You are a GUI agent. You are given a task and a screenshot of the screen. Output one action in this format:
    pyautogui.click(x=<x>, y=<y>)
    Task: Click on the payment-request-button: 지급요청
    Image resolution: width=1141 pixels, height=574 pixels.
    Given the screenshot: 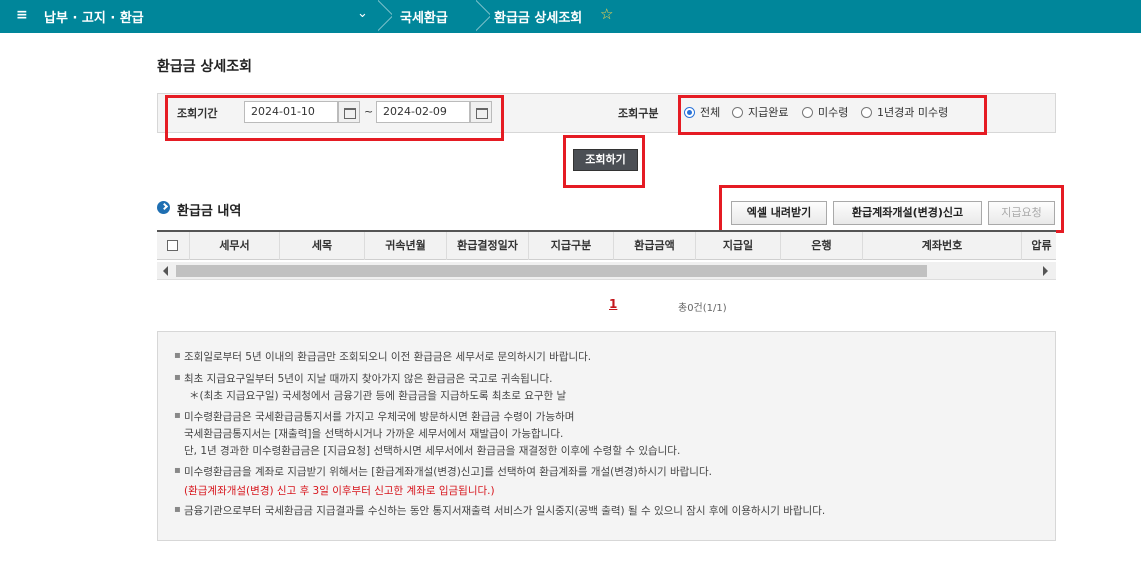 What is the action you would take?
    pyautogui.click(x=1021, y=213)
    